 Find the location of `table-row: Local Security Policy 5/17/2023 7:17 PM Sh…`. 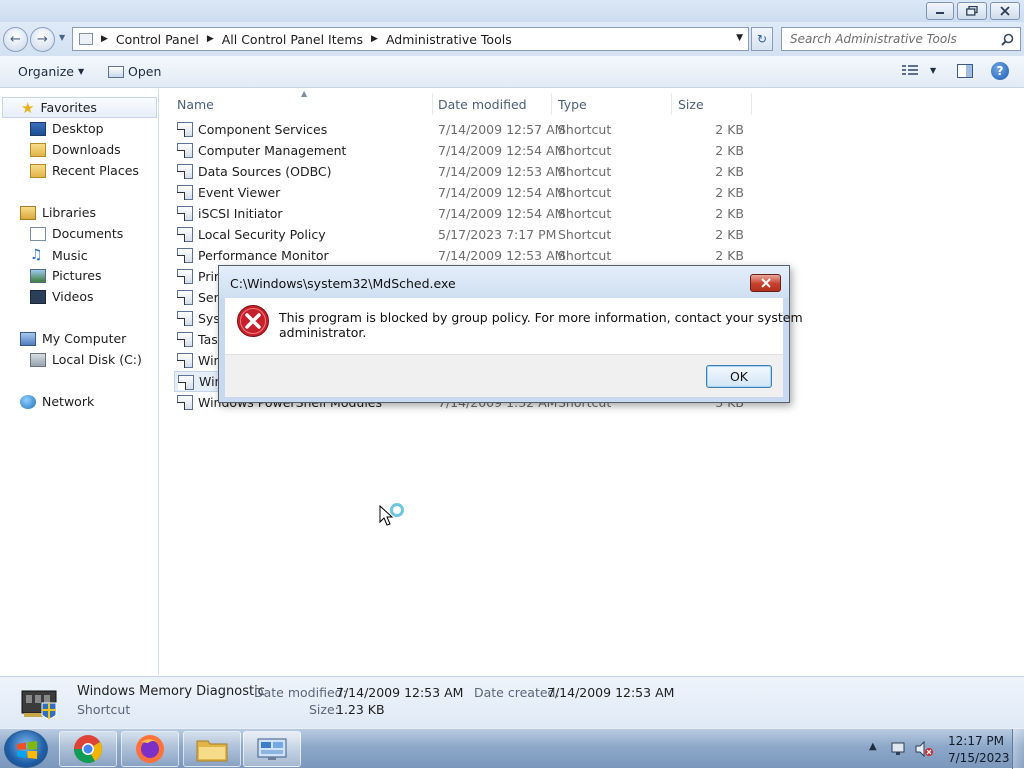

table-row: Local Security Policy 5/17/2023 7:17 PM Sh… is located at coordinates (469, 234).